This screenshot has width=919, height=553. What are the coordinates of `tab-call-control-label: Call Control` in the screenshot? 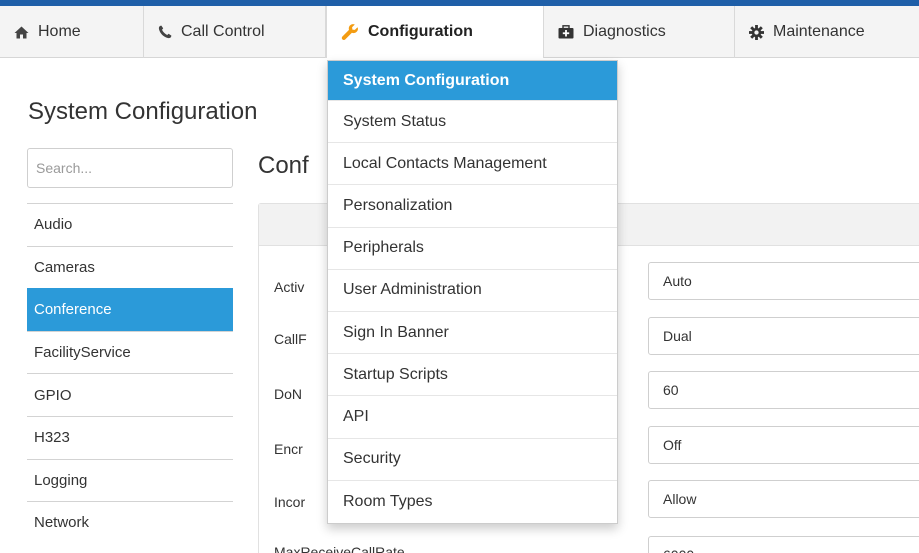 It's located at (223, 31).